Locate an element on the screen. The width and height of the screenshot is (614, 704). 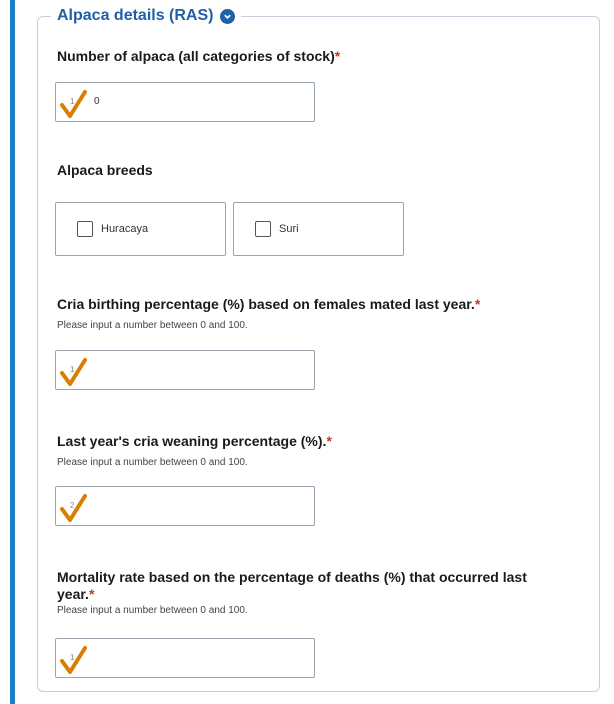
mortality-hint: Please input a number between 0 and 100. is located at coordinates (152, 610).